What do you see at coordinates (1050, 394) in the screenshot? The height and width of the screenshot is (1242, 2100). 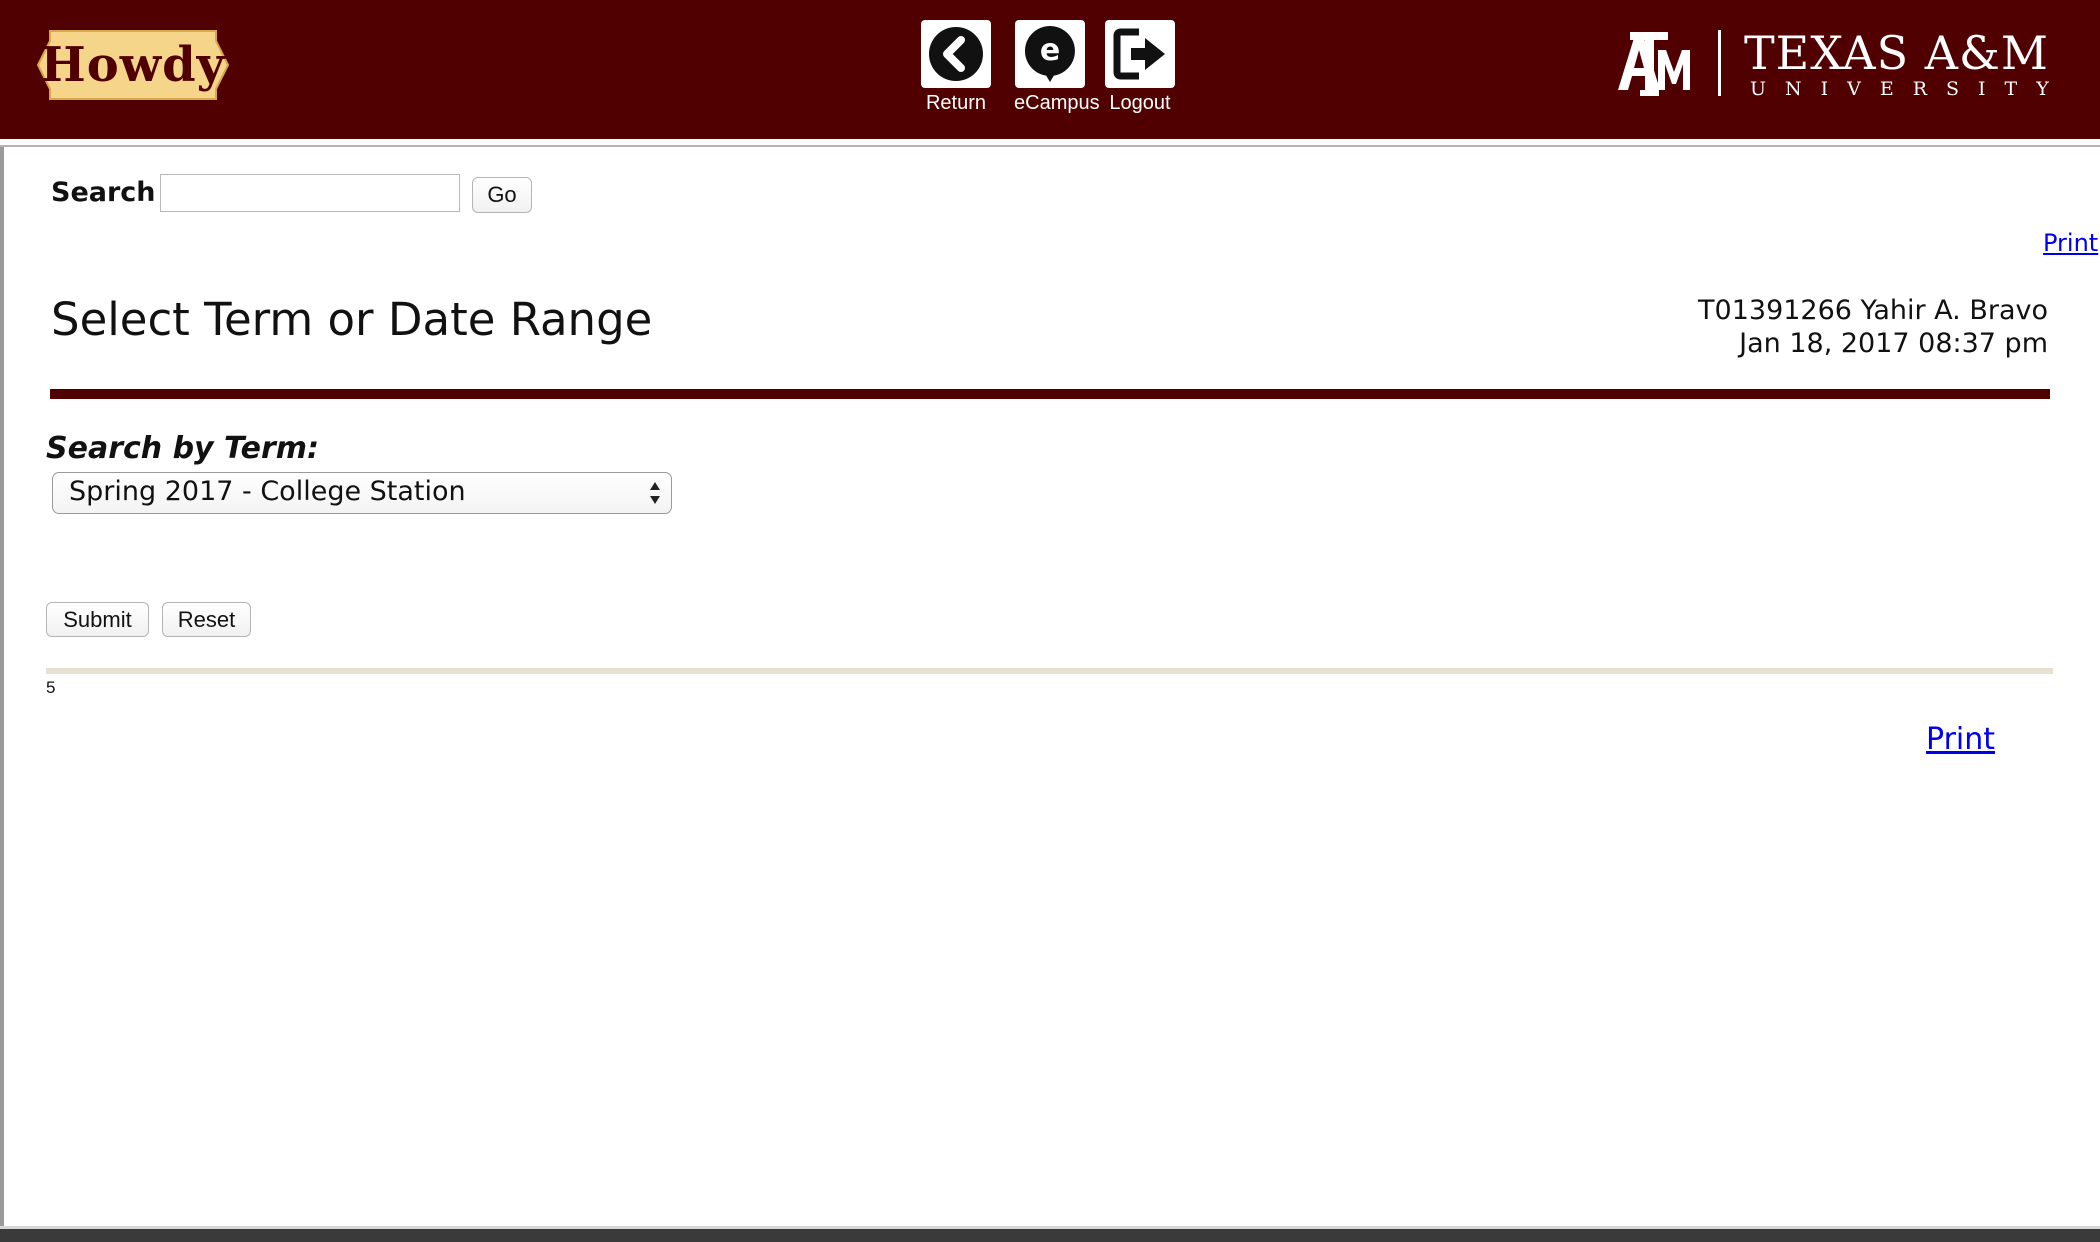 I see `title-divider` at bounding box center [1050, 394].